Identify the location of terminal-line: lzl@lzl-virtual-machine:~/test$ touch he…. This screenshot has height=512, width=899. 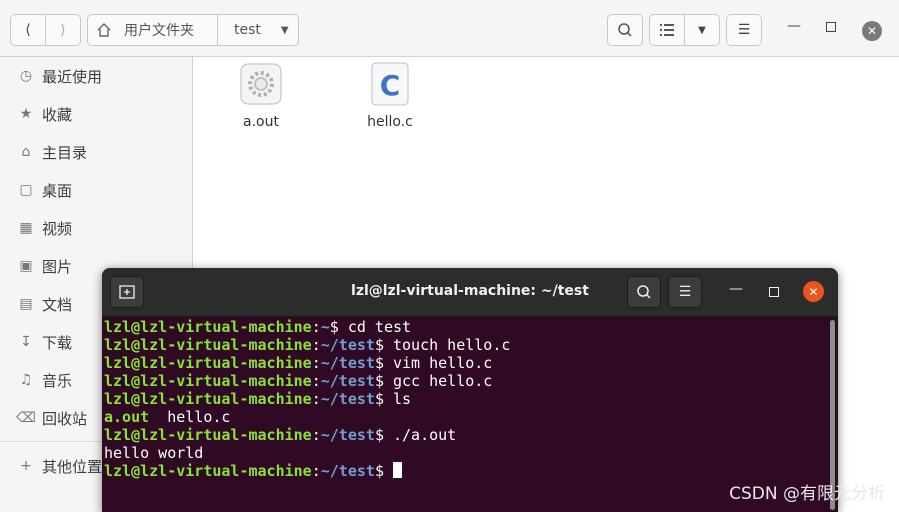
(307, 345).